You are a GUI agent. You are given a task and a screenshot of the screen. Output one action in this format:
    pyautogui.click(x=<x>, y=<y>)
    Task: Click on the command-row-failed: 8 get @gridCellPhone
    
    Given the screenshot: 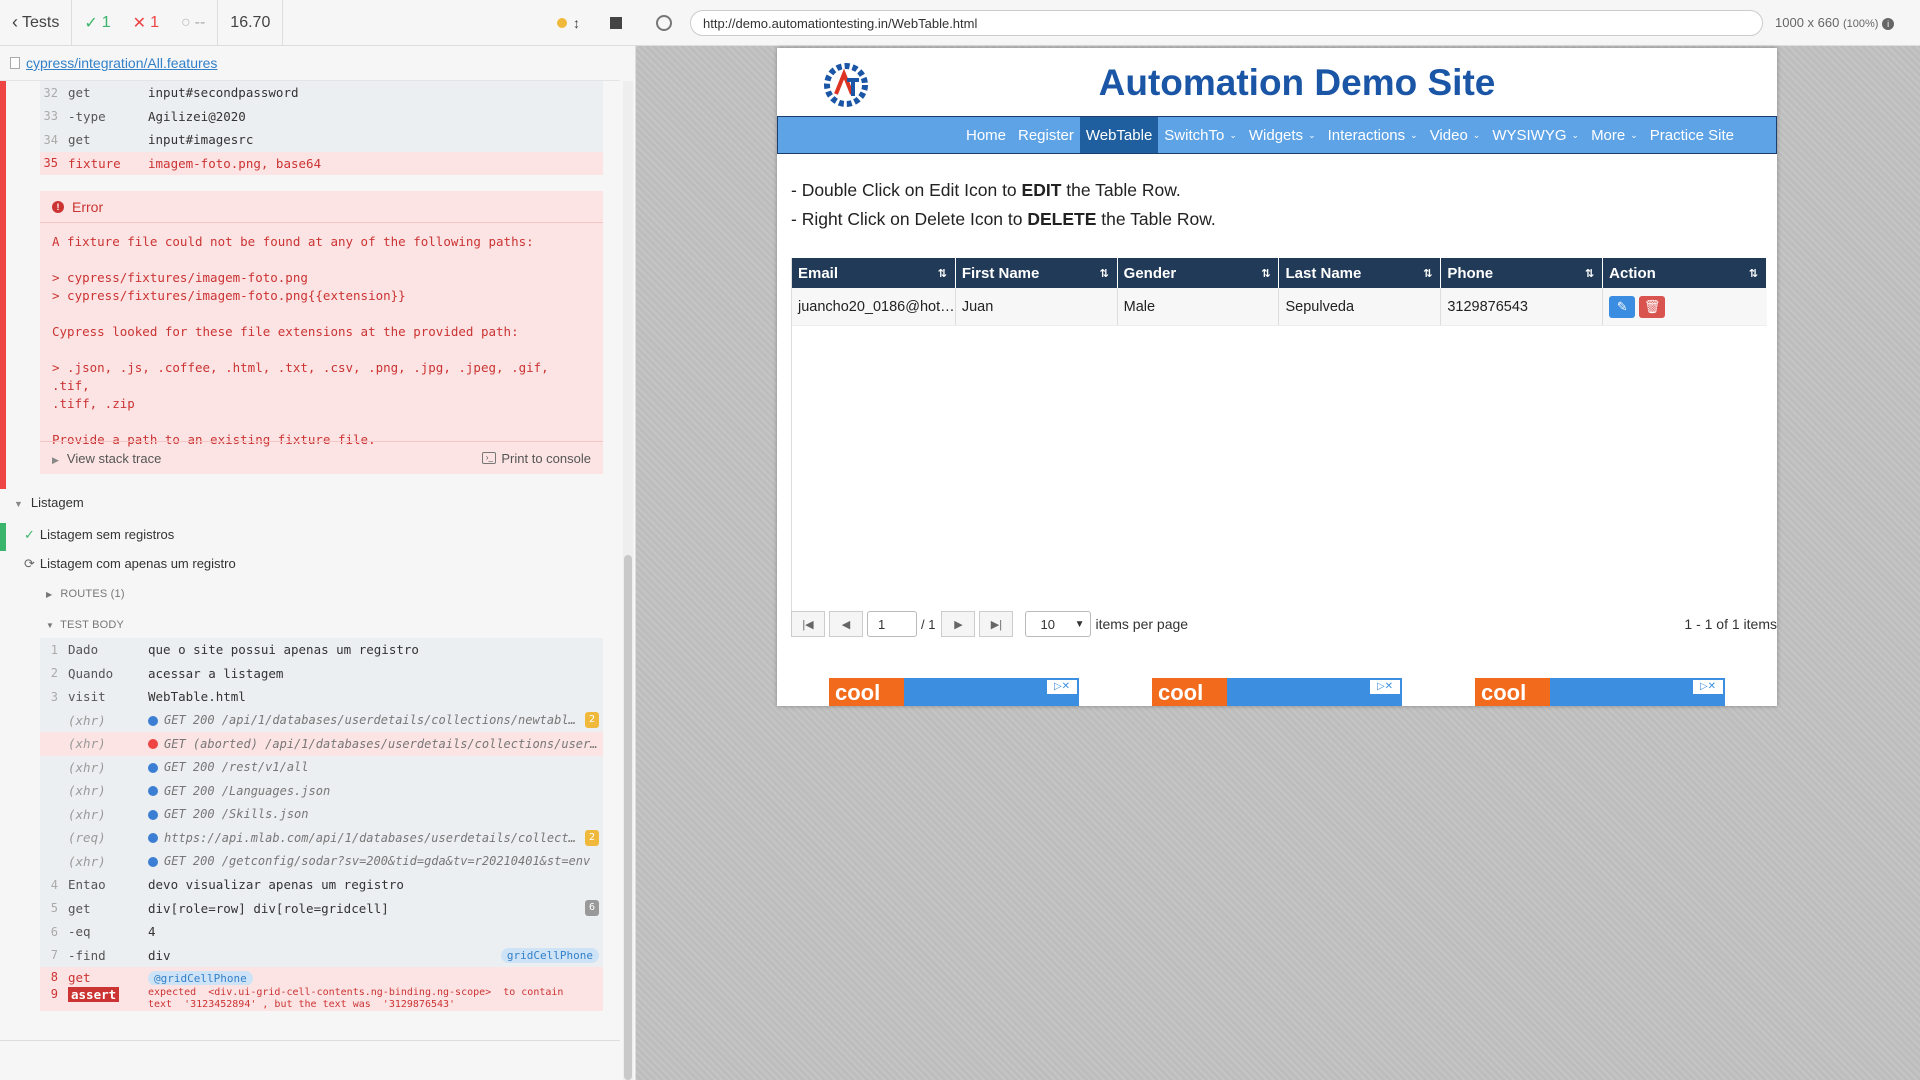 What is the action you would take?
    pyautogui.click(x=321, y=977)
    